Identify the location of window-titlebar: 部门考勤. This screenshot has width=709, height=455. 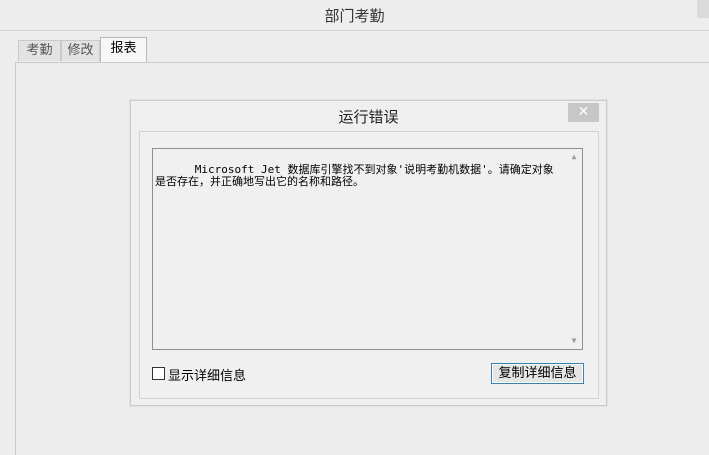
(354, 15).